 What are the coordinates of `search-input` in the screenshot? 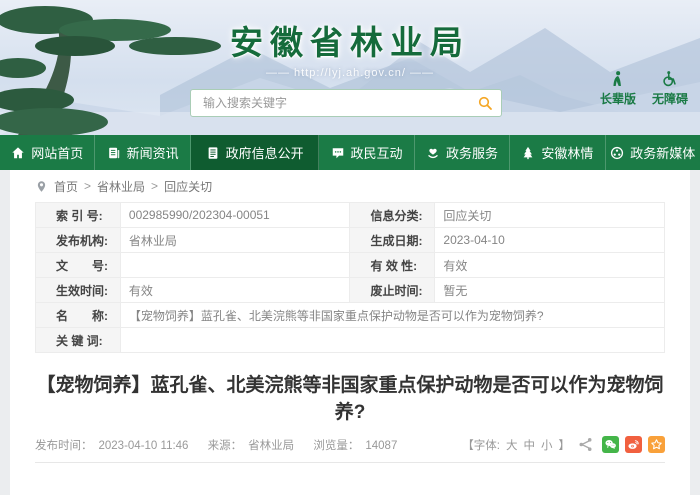 It's located at (330, 103).